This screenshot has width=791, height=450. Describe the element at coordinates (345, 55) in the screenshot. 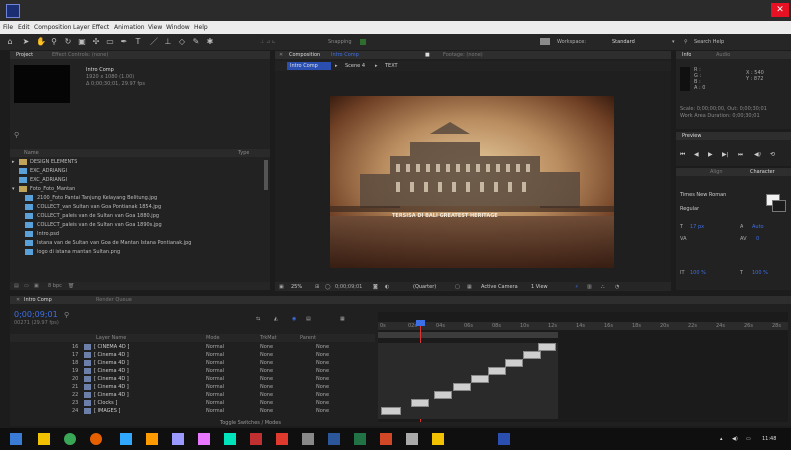

I see `tab-composition-name: Intro Comp` at that location.